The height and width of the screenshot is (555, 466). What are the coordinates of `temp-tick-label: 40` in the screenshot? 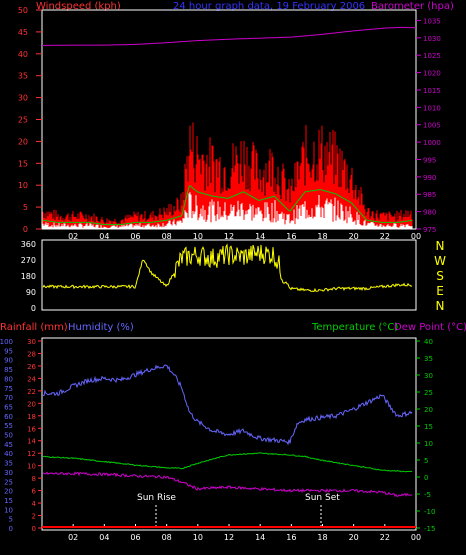 It's located at (428, 342).